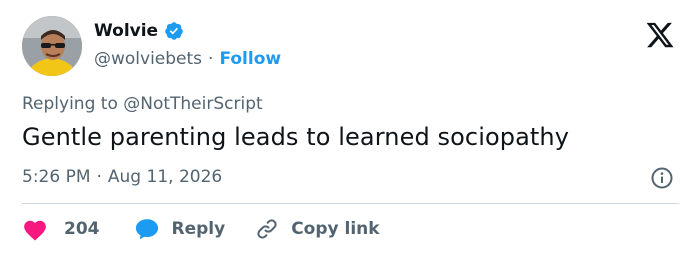 Image resolution: width=700 pixels, height=256 pixels. I want to click on follow-link: Follow, so click(250, 59).